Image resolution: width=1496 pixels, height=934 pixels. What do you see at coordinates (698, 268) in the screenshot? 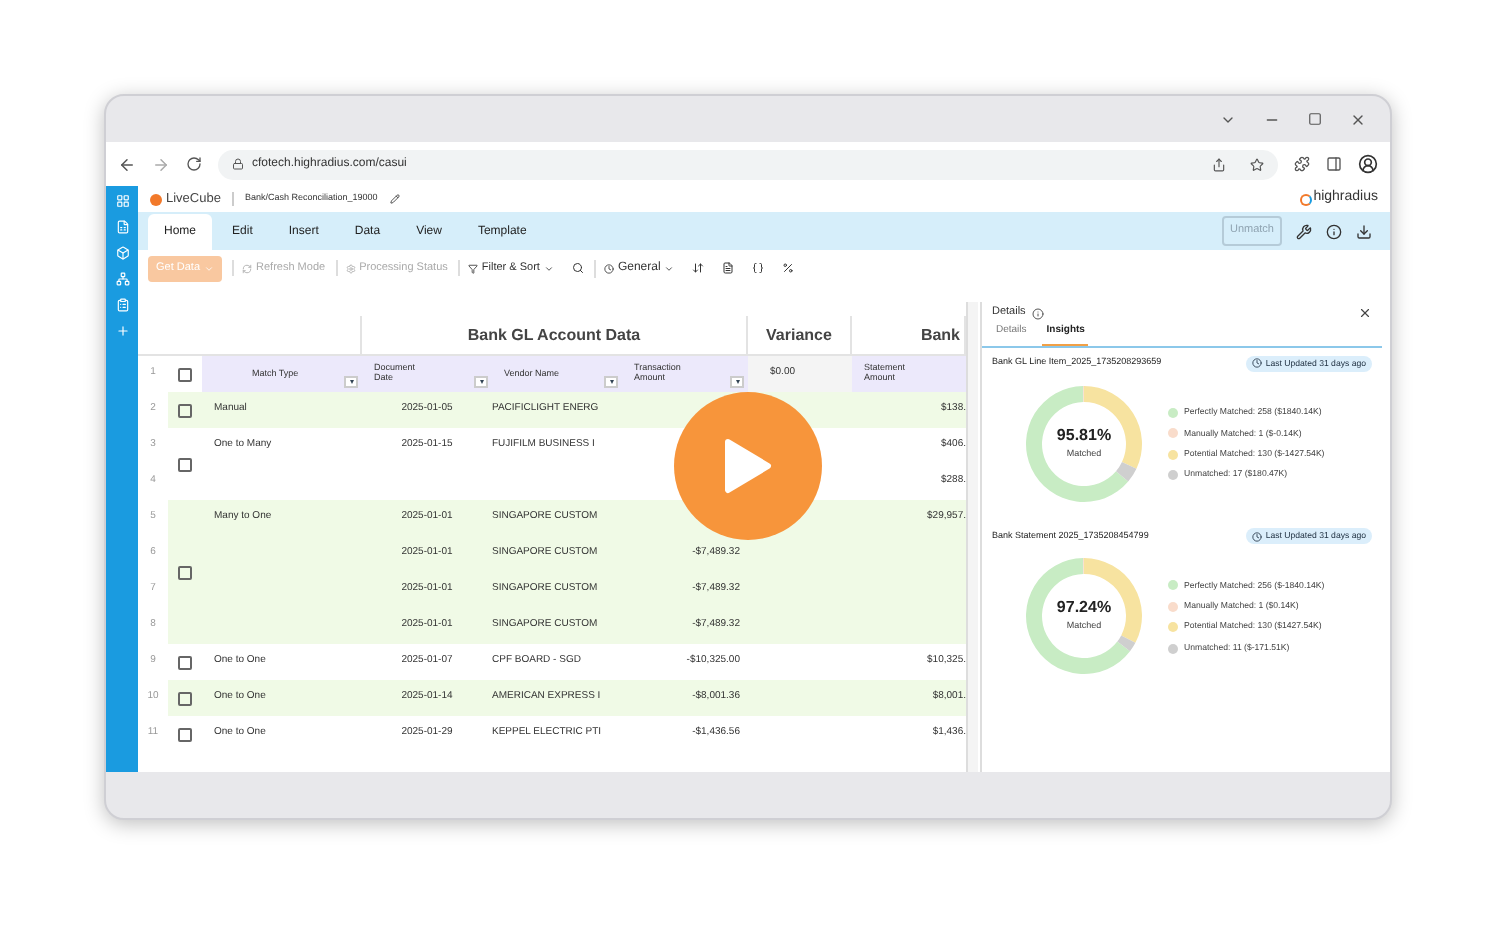
I see `sort-icon` at bounding box center [698, 268].